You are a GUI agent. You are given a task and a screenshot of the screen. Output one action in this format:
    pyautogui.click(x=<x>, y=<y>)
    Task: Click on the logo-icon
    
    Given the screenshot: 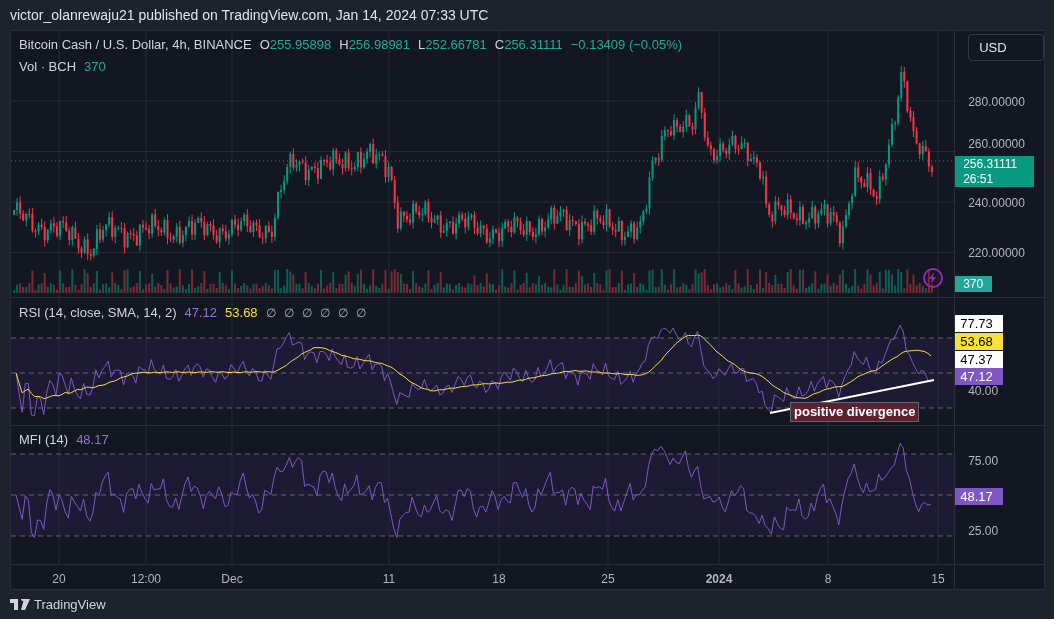 What is the action you would take?
    pyautogui.click(x=20, y=604)
    